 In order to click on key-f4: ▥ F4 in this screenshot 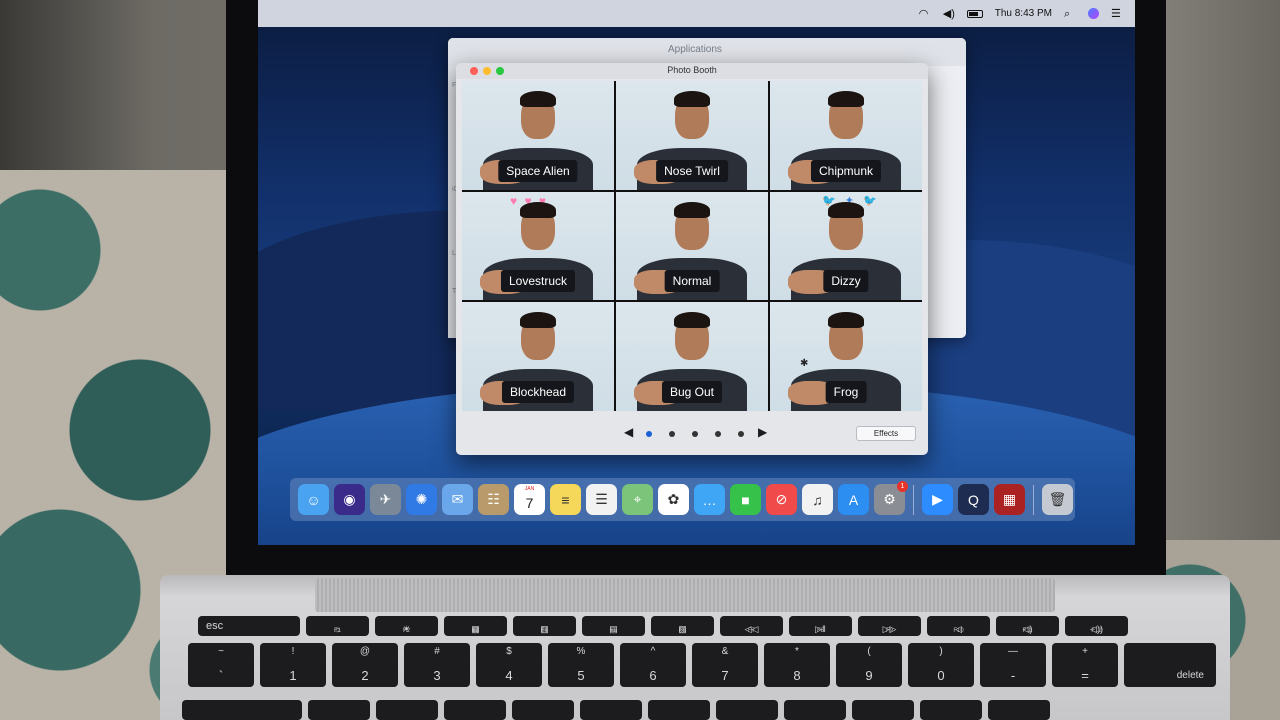, I will do `click(544, 626)`.